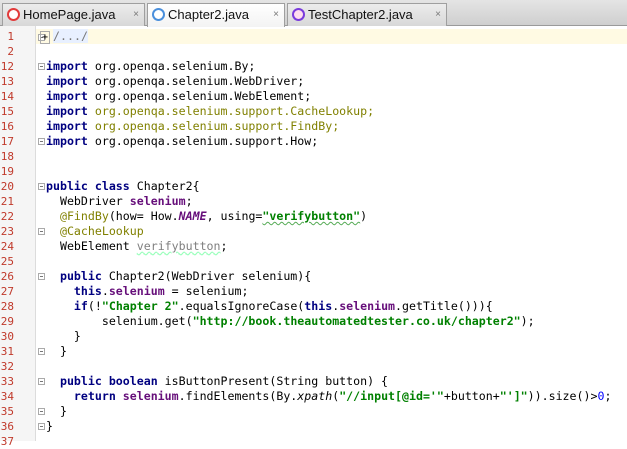  Describe the element at coordinates (7, 366) in the screenshot. I see `line-number: 32` at that location.